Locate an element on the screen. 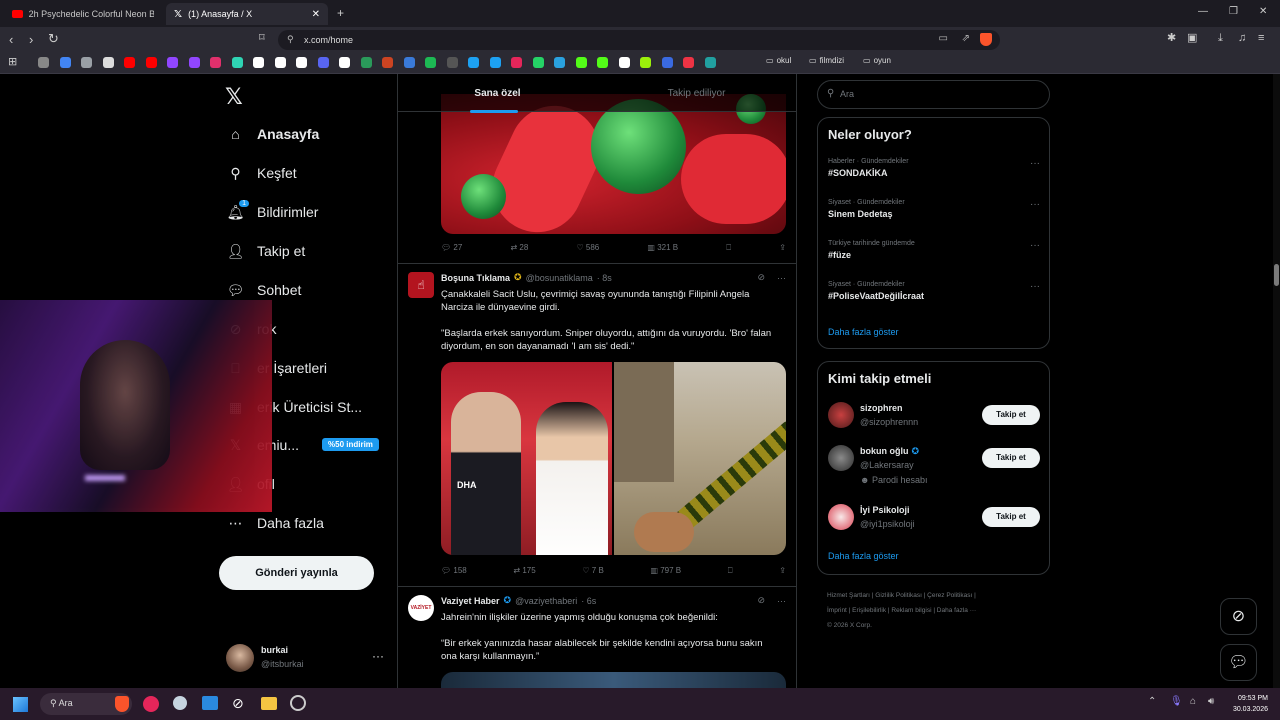  account-switcher: burkai @itsburkai ··· is located at coordinates (306, 659).